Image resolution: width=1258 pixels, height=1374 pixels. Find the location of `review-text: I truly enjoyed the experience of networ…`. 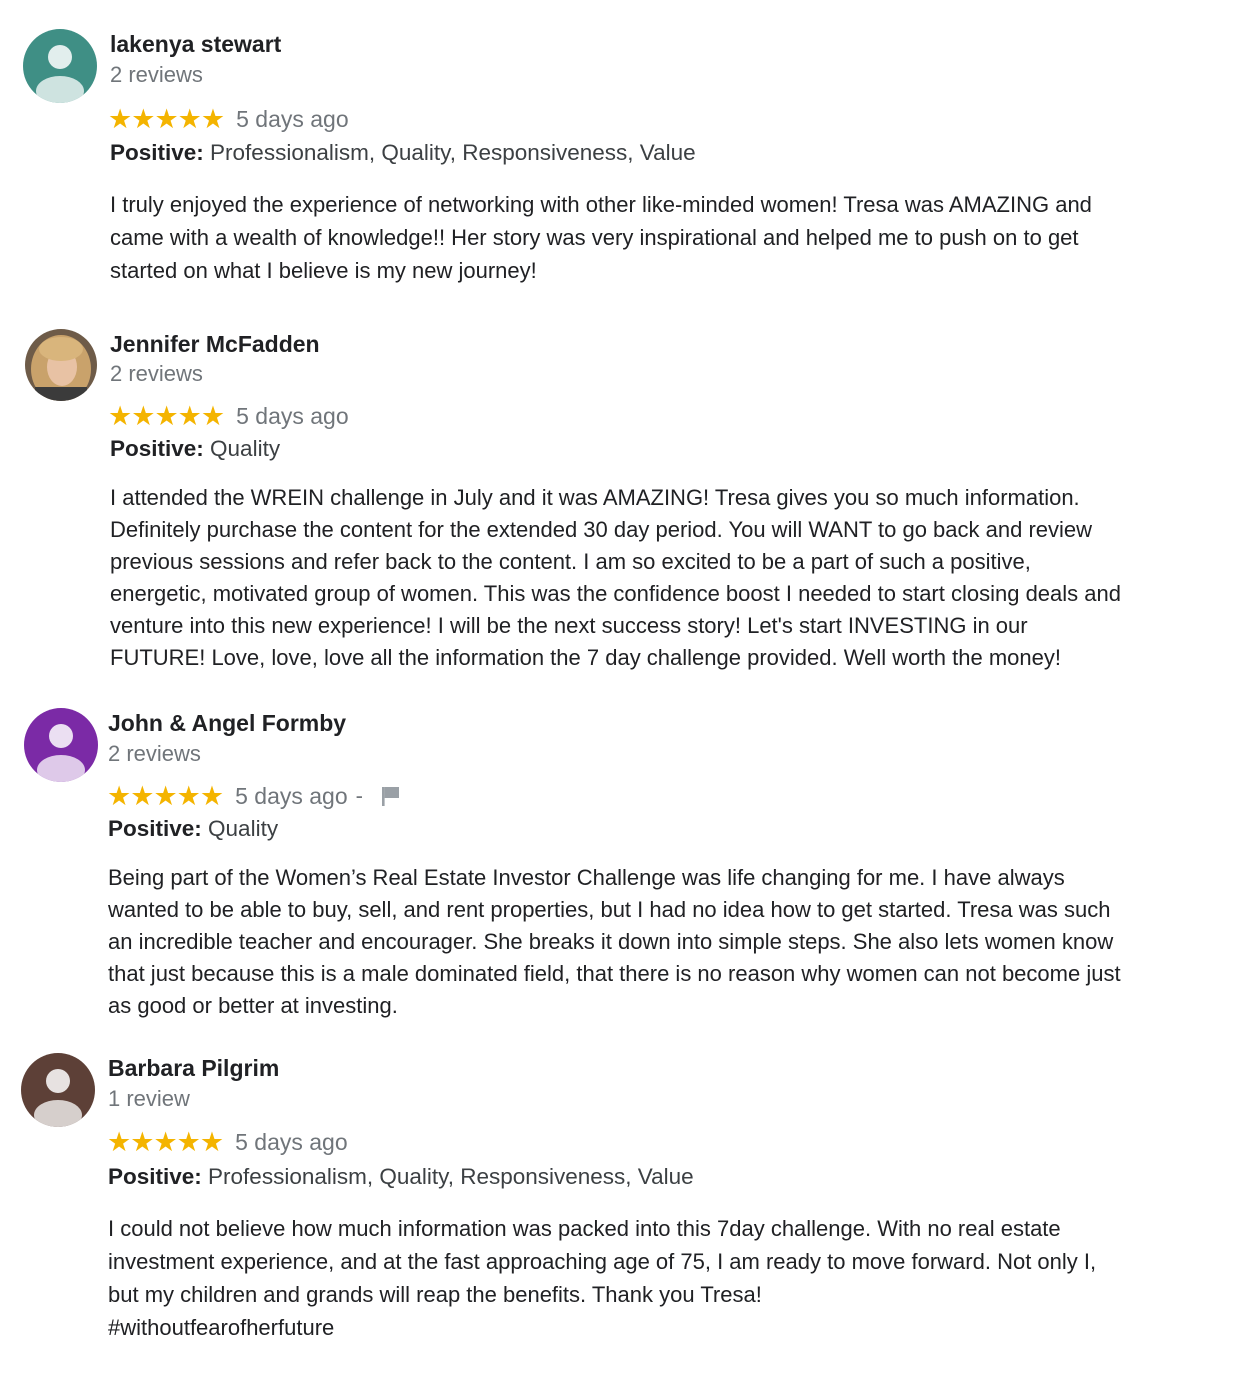

review-text: I truly enjoyed the experience of networ… is located at coordinates (660, 237).